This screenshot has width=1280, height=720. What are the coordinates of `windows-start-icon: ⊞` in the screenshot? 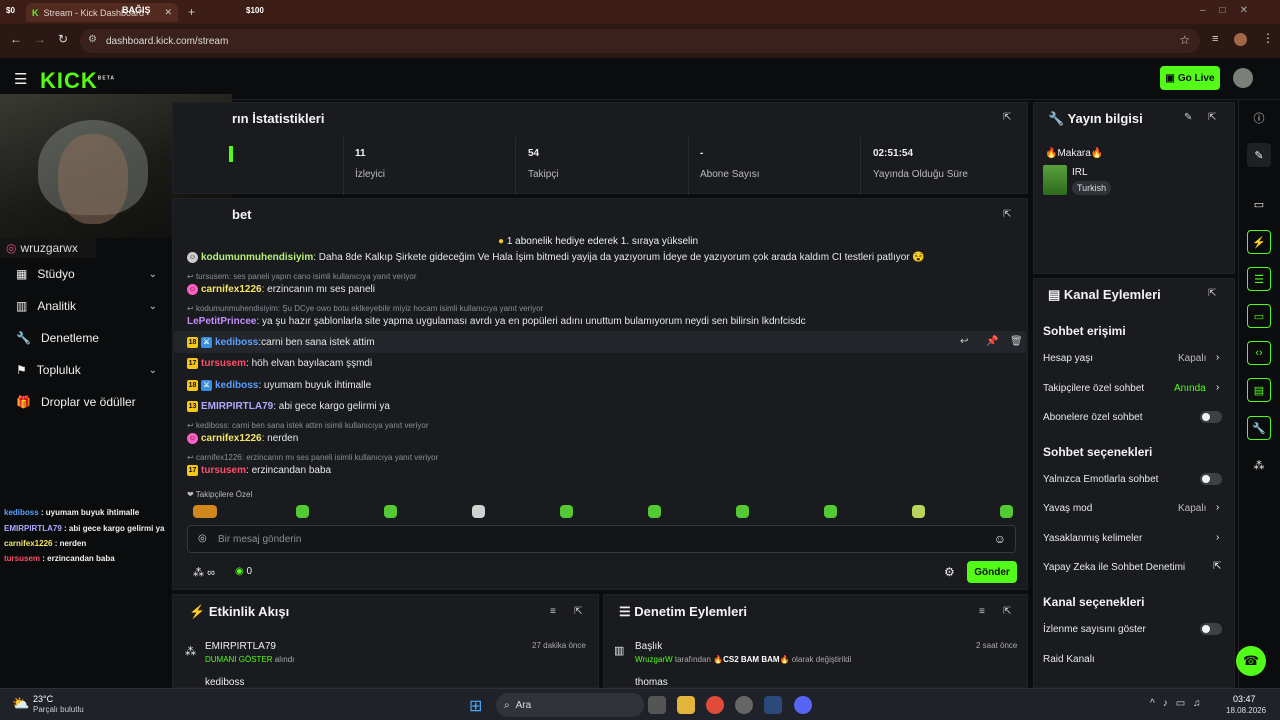 It's located at (475, 706).